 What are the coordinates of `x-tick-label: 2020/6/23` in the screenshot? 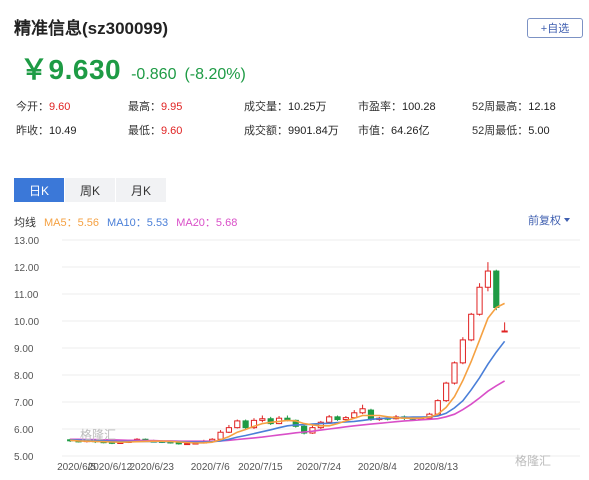 It's located at (151, 467).